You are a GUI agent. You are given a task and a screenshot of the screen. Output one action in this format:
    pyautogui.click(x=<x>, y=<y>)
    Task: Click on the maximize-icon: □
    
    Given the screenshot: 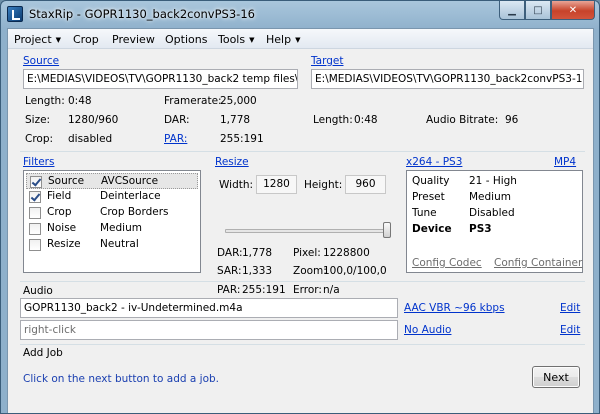 What is the action you would take?
    pyautogui.click(x=538, y=10)
    